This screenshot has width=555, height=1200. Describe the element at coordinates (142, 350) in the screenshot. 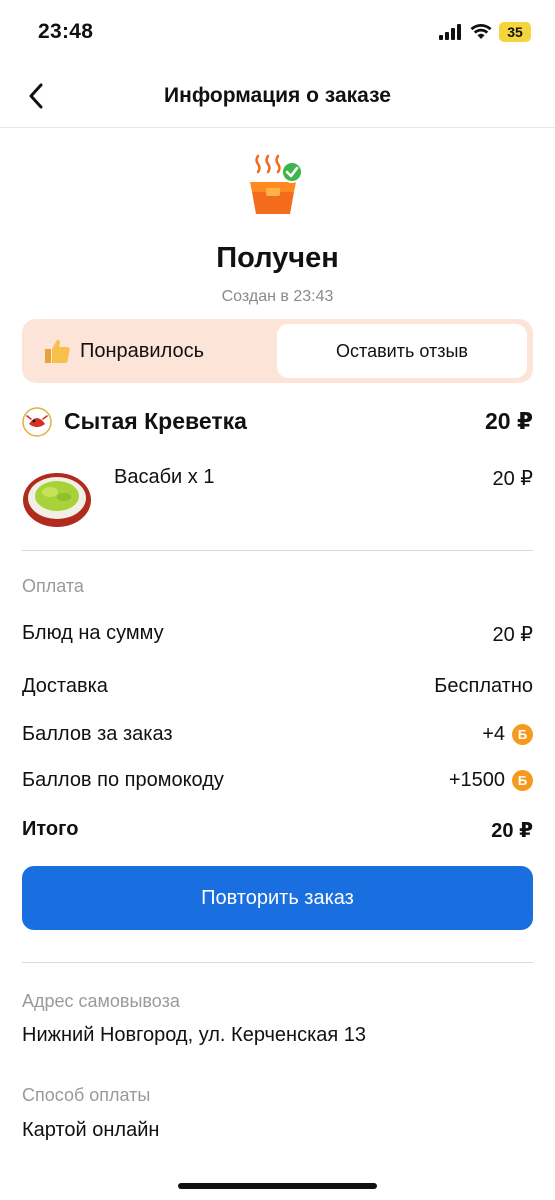

I see `liked-label: Понравилось` at that location.